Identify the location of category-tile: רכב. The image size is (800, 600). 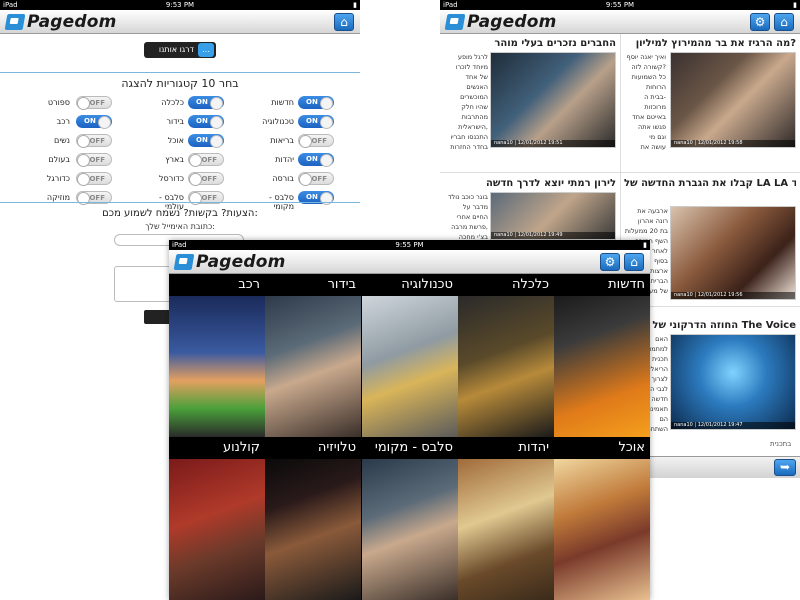
(217, 355).